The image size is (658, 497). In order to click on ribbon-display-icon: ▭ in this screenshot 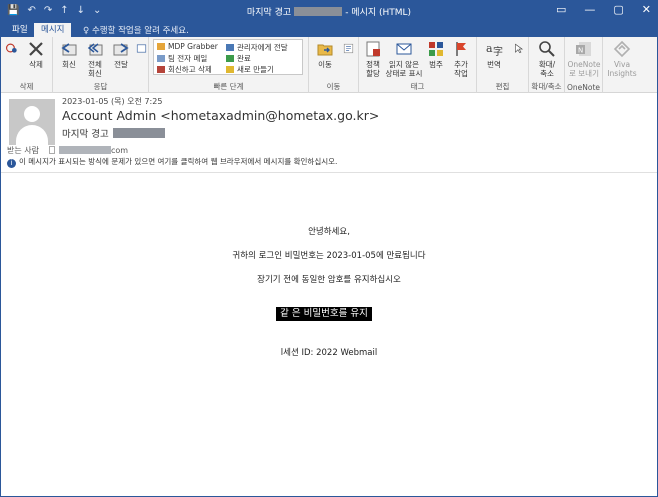, I will do `click(561, 9)`.